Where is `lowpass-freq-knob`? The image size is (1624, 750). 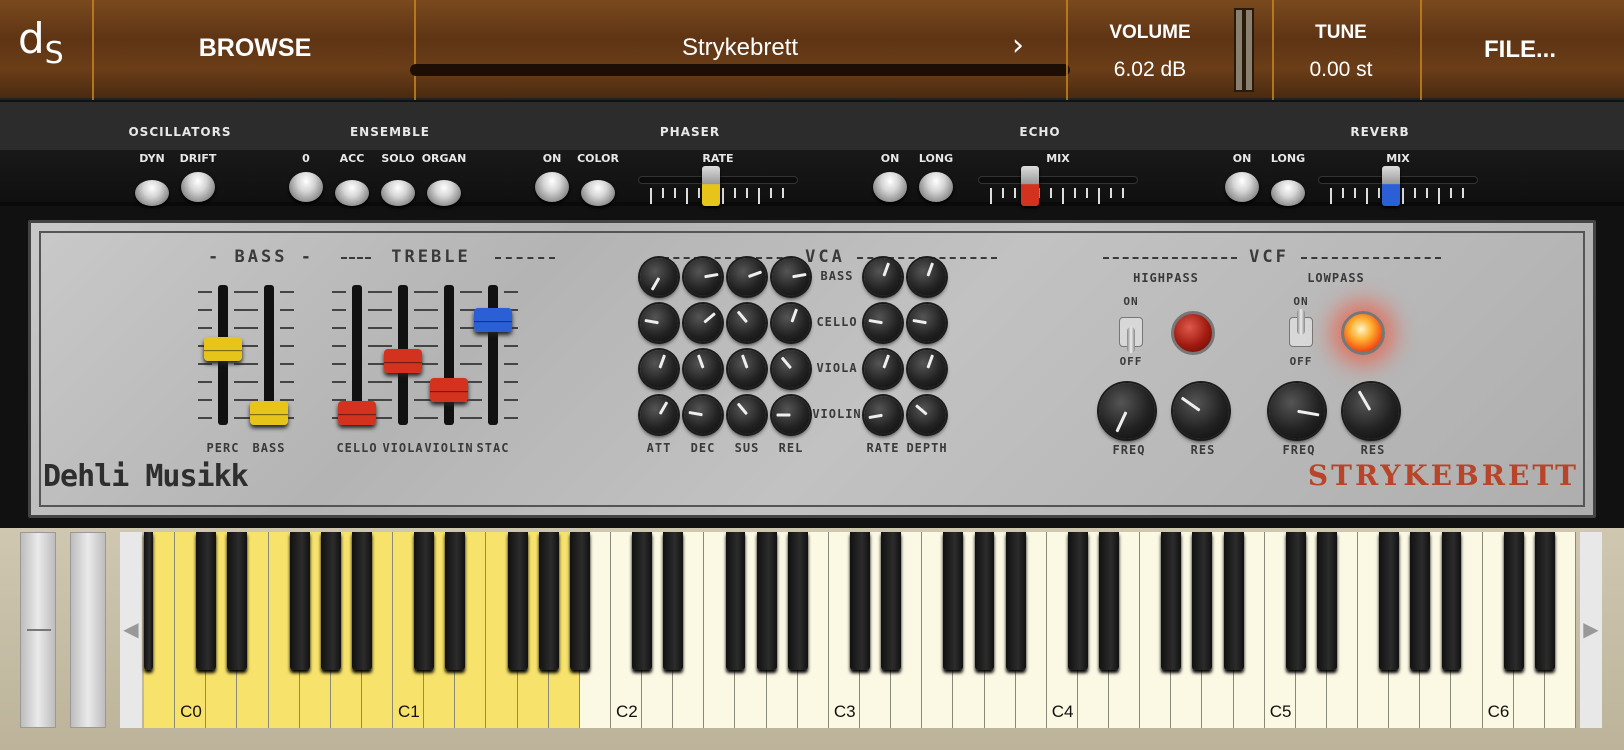 lowpass-freq-knob is located at coordinates (1297, 411).